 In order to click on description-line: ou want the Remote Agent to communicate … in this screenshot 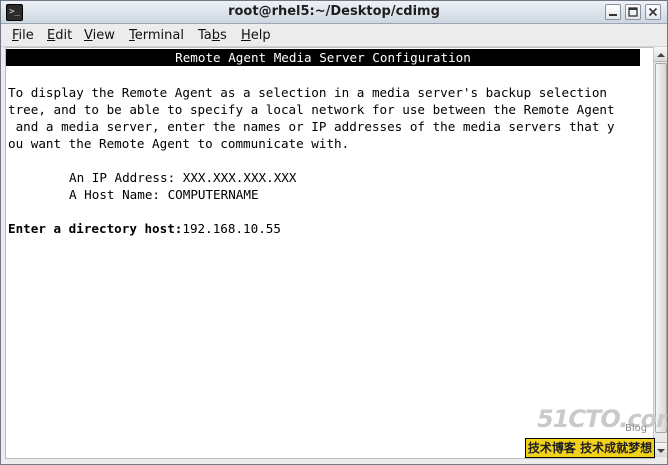, I will do `click(179, 143)`.